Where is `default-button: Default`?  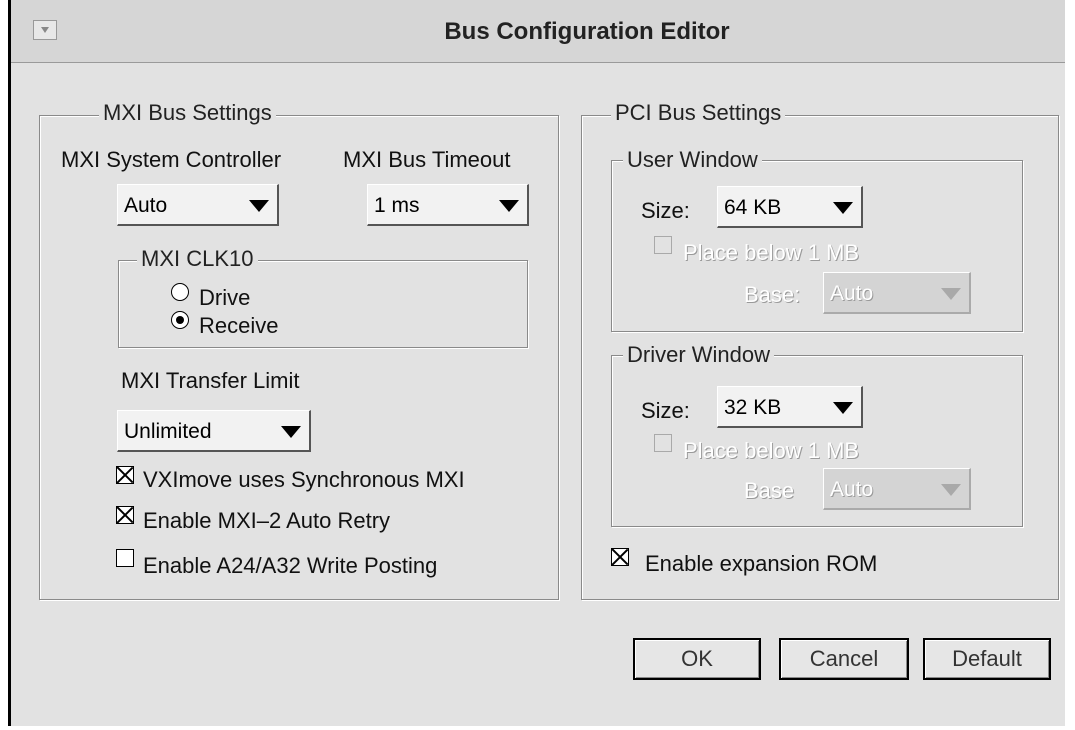
default-button: Default is located at coordinates (987, 659).